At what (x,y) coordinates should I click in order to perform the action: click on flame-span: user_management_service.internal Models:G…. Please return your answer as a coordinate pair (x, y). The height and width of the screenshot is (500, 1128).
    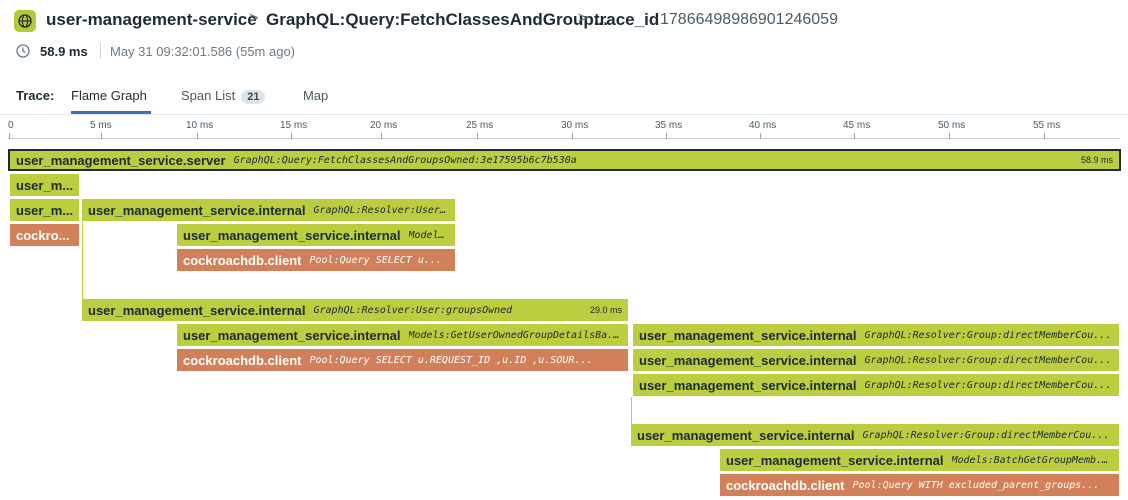
    Looking at the image, I should click on (402, 335).